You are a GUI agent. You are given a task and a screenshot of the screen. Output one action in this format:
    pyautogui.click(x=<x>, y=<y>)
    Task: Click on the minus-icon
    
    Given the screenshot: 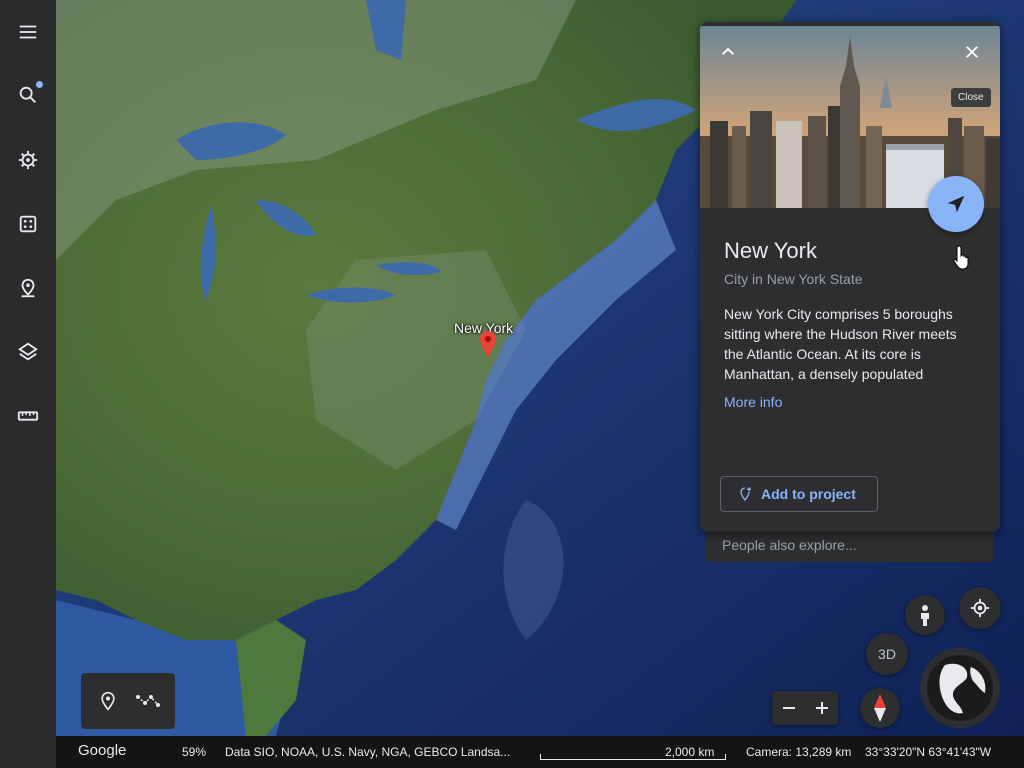 What is the action you would take?
    pyautogui.click(x=788, y=708)
    